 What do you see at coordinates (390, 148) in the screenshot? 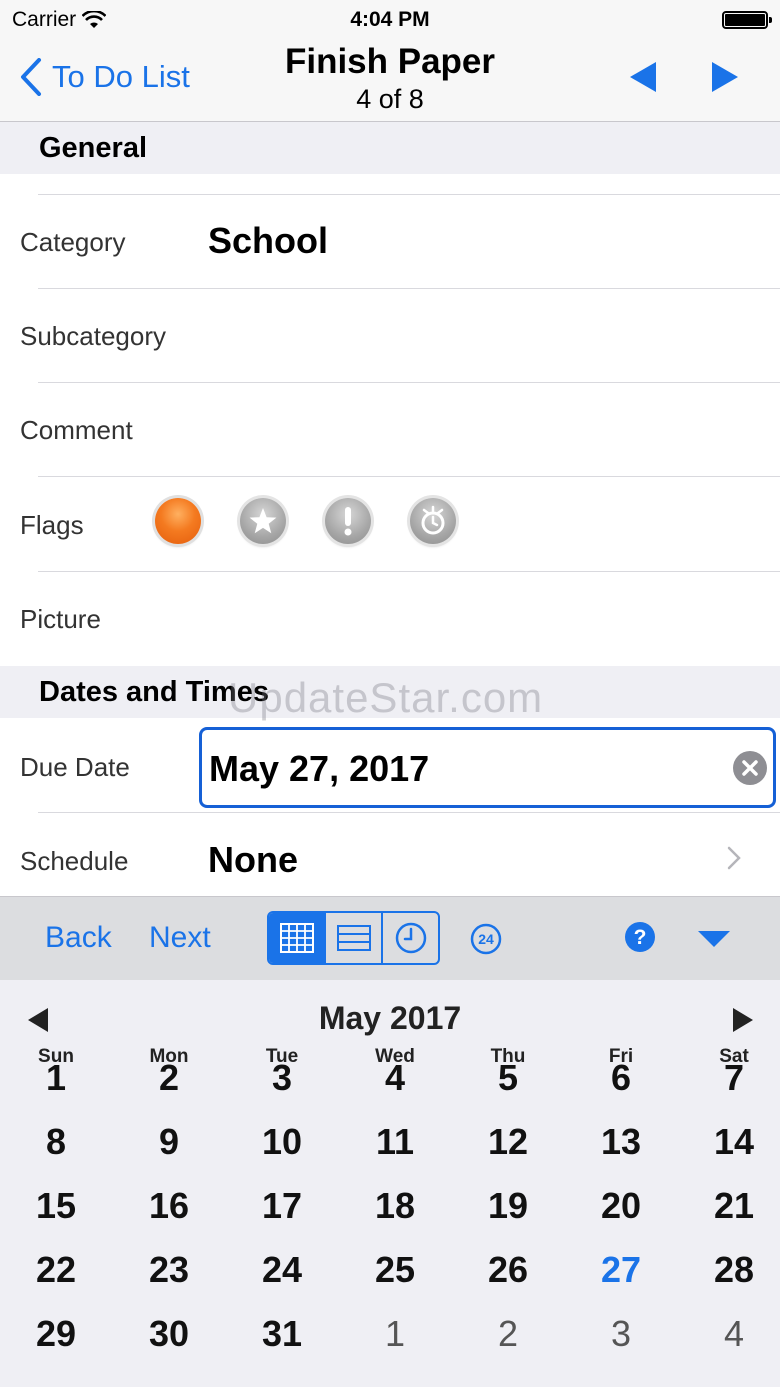
I see `section-header-general: General` at bounding box center [390, 148].